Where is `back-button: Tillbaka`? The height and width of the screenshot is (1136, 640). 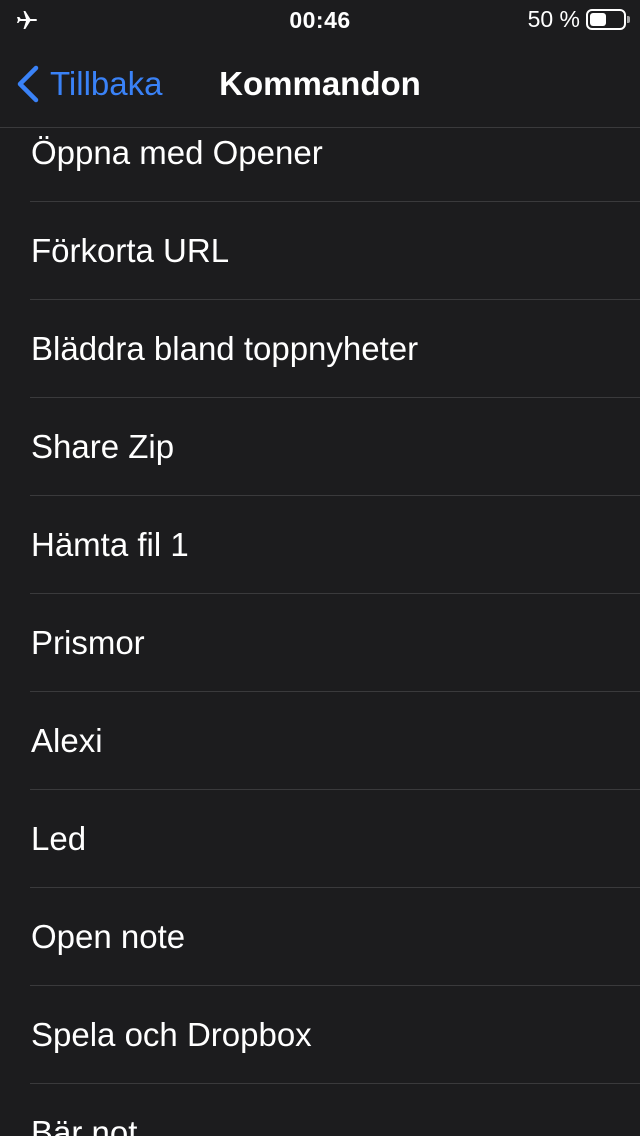
back-button: Tillbaka is located at coordinates (88, 84).